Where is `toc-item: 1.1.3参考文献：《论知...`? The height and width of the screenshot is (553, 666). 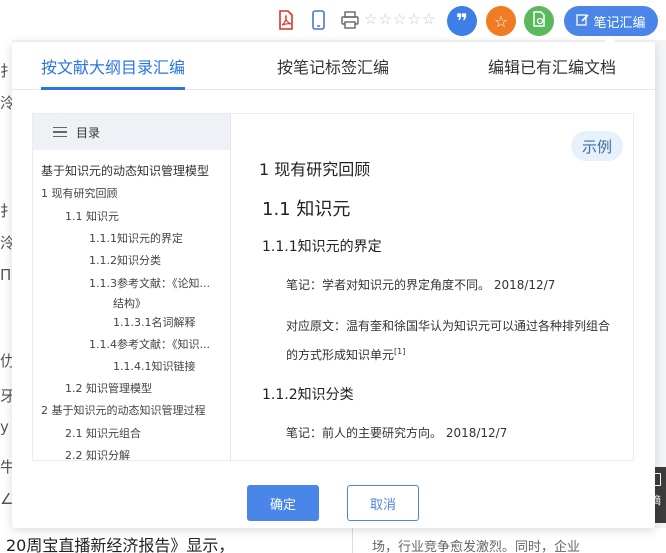
toc-item: 1.1.3参考文献：《论知... is located at coordinates (149, 283).